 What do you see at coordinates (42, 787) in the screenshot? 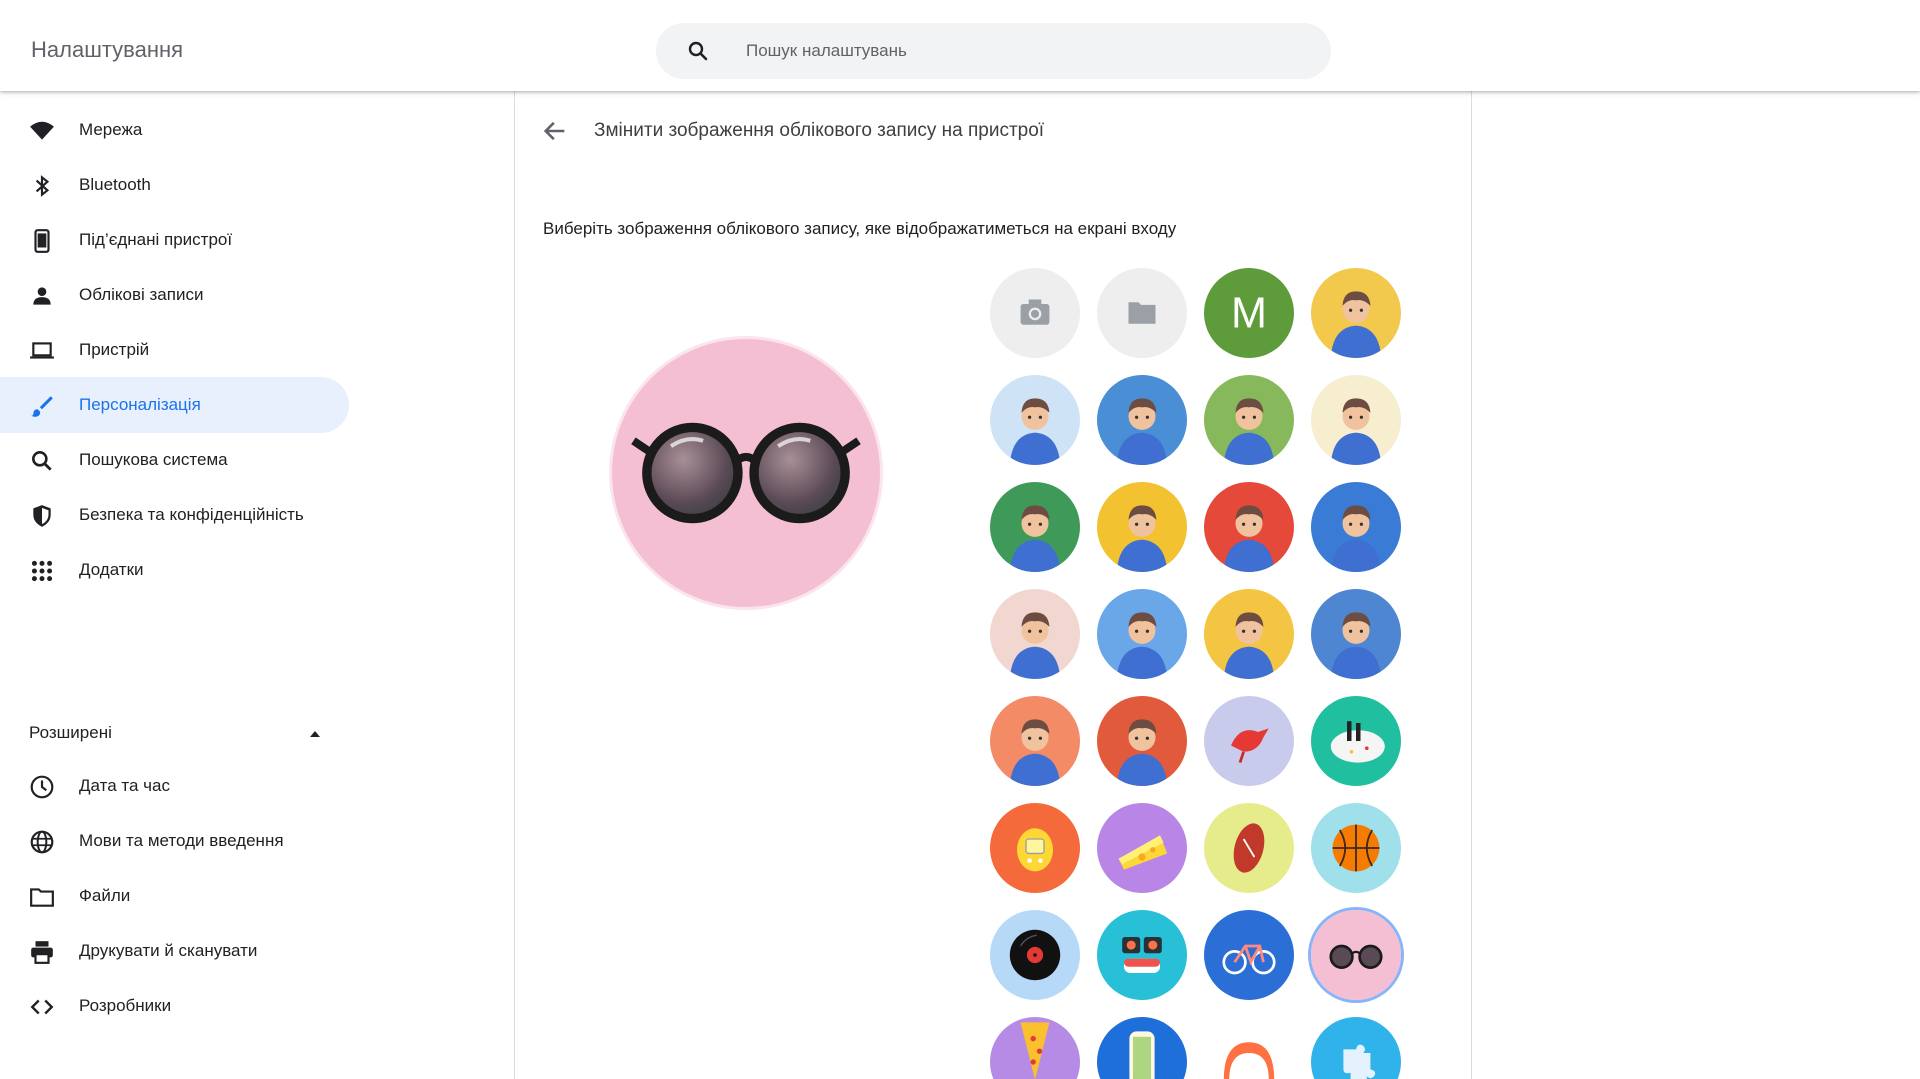
I see `clock-icon` at bounding box center [42, 787].